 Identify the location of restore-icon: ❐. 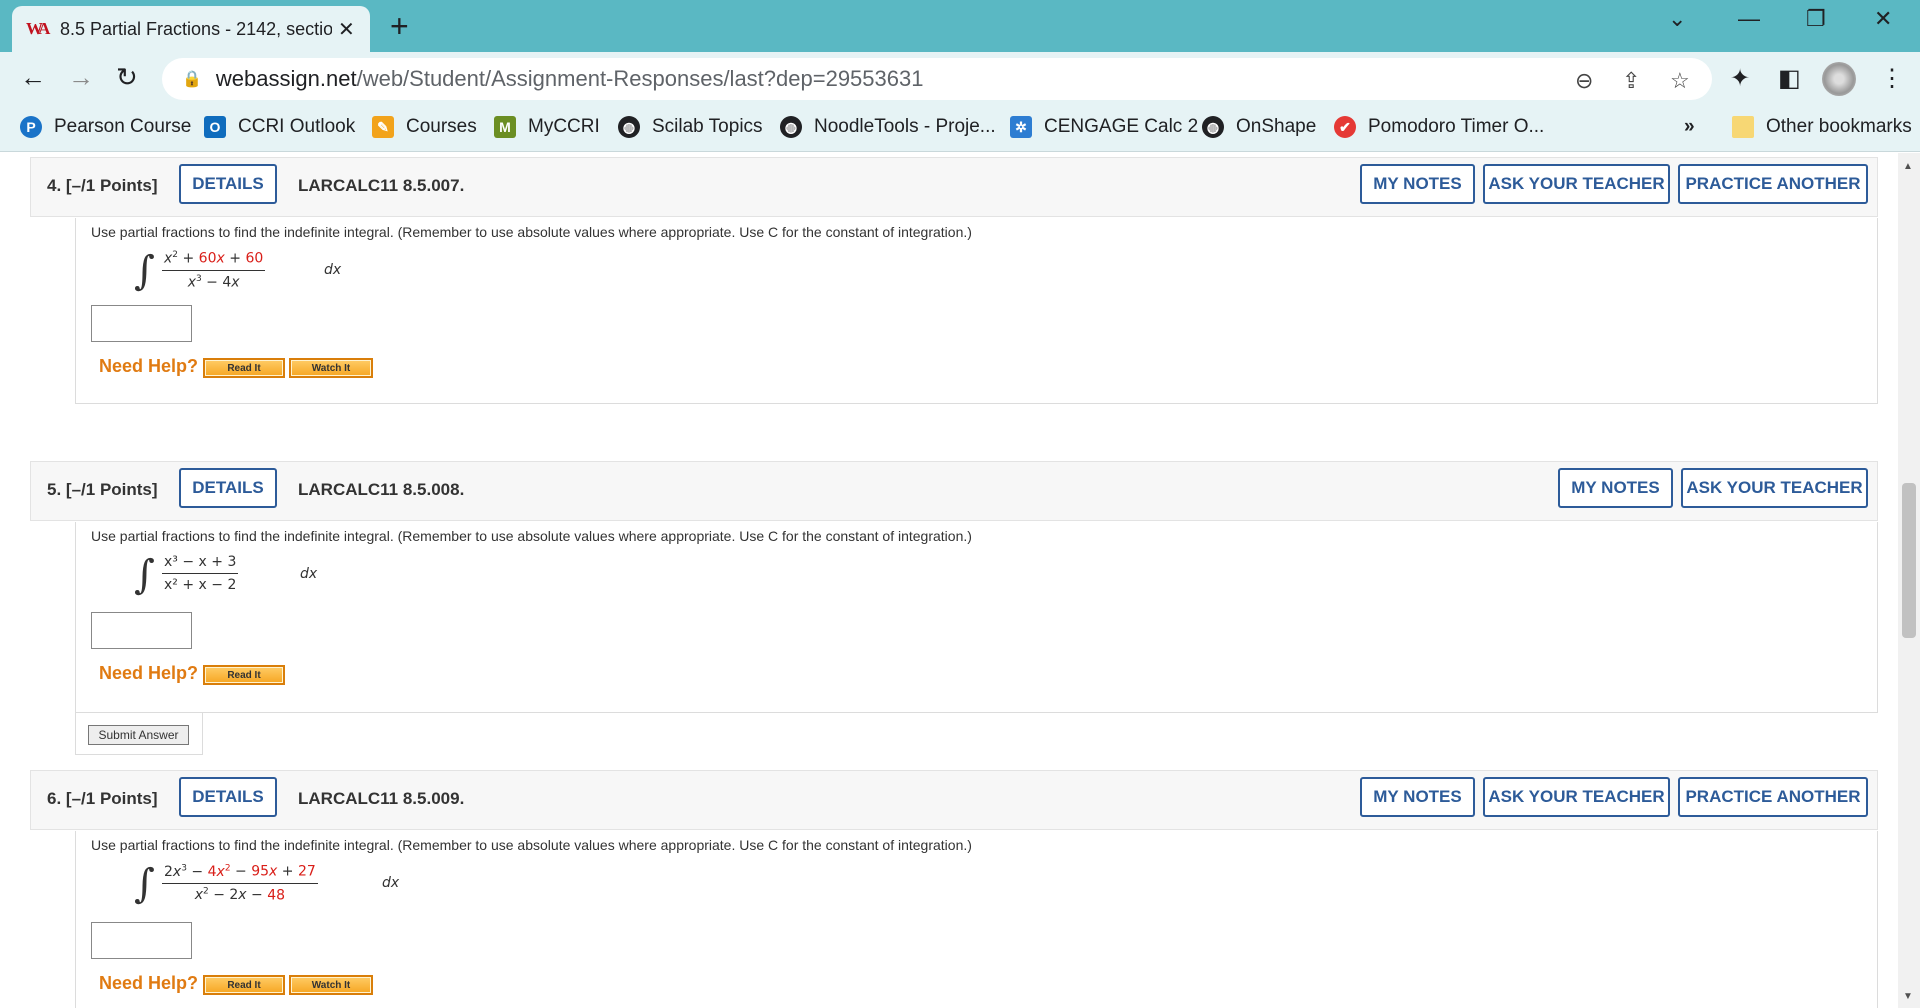
(1816, 19).